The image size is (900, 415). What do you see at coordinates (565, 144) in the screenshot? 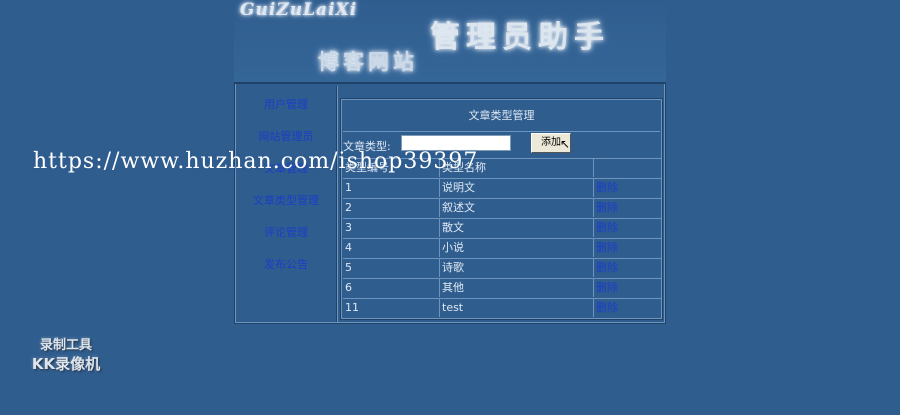
I see `mouse-cursor-icon: ↖` at bounding box center [565, 144].